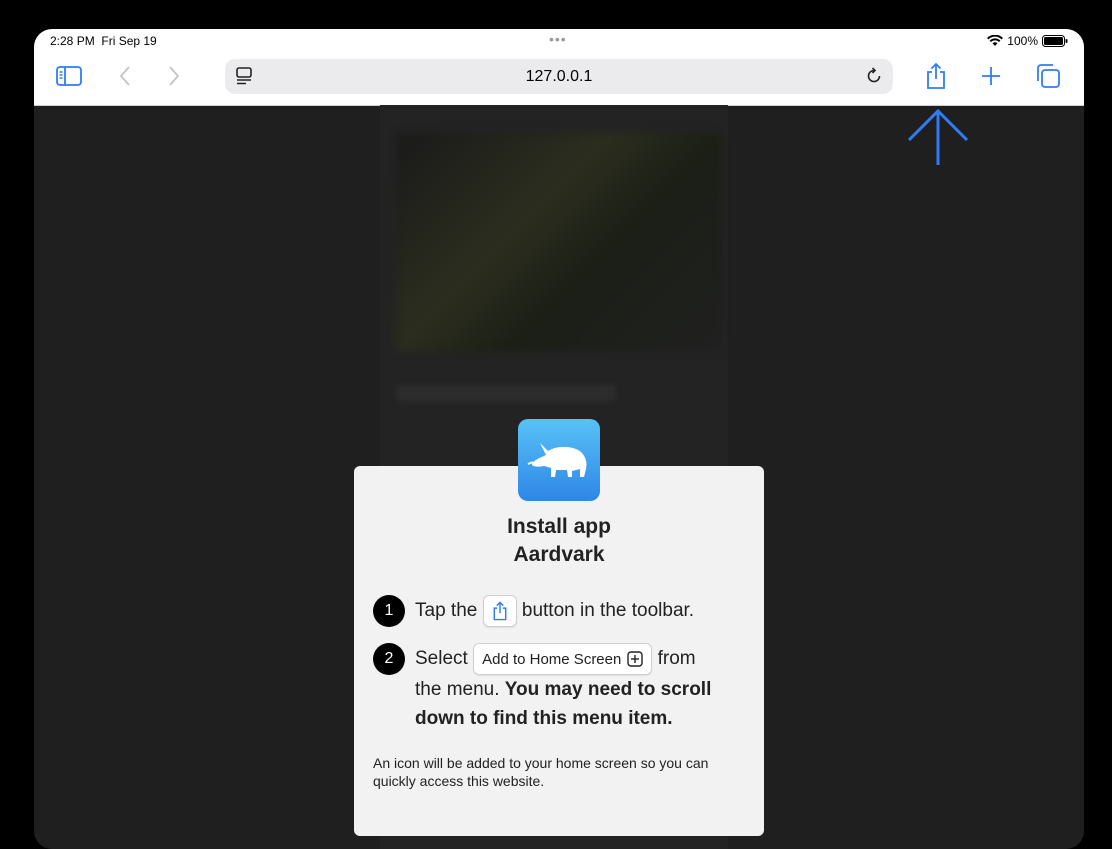  I want to click on aardvark-app-icon, so click(559, 460).